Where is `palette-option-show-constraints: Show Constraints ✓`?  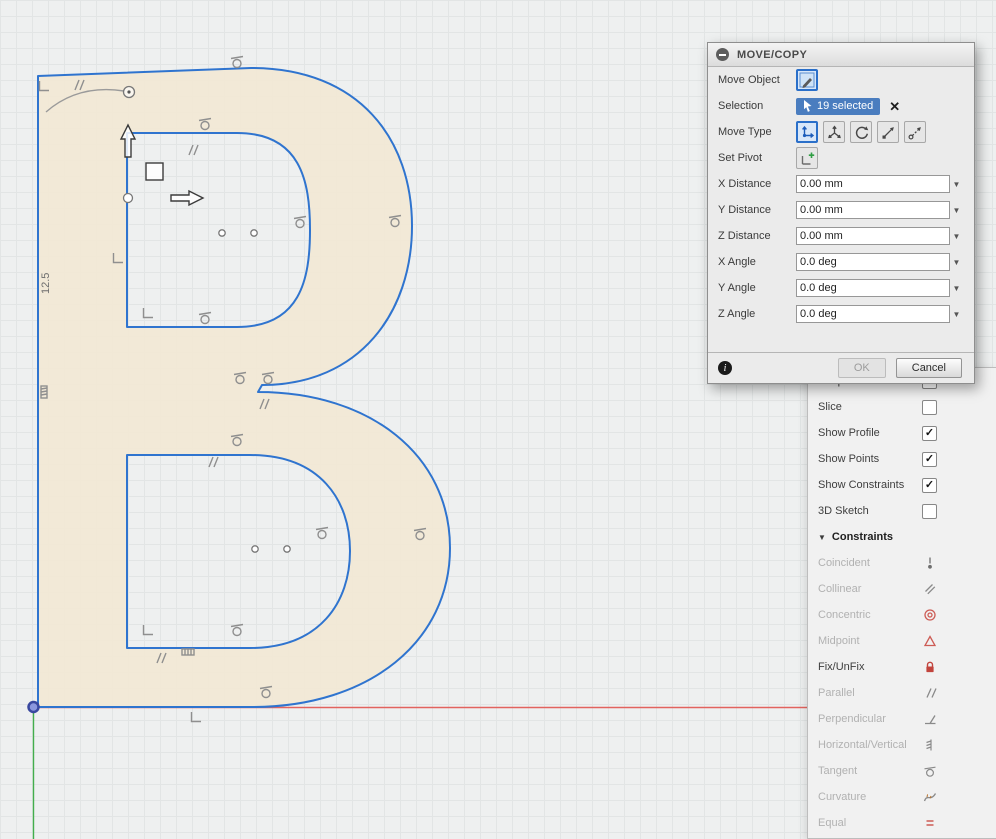 palette-option-show-constraints: Show Constraints ✓ is located at coordinates (902, 485).